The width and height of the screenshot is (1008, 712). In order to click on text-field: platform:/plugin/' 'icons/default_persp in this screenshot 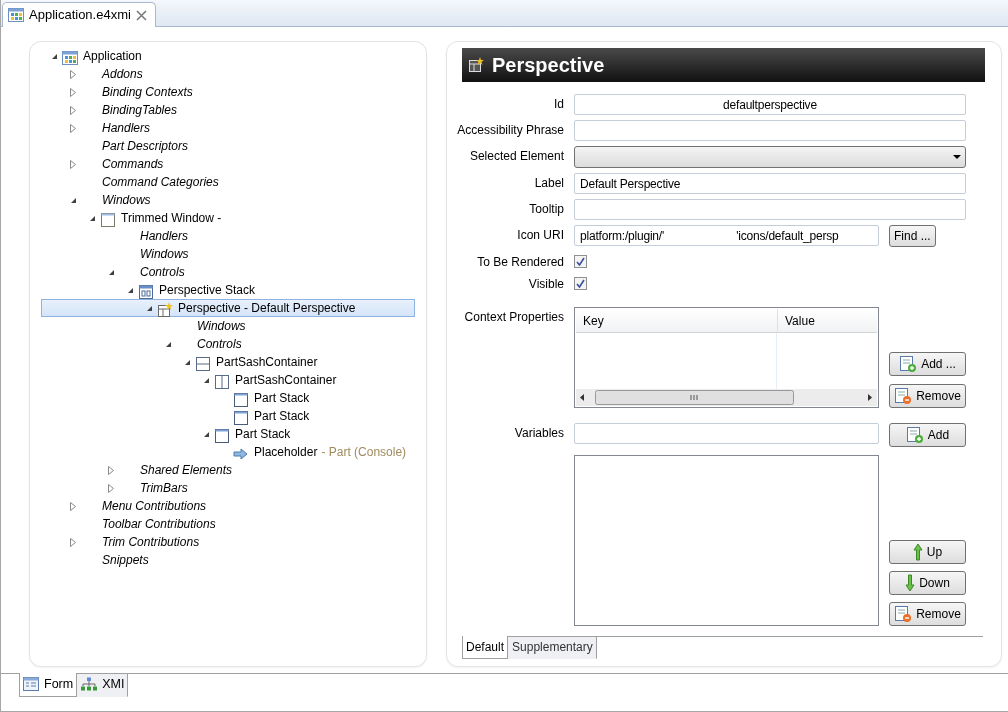, I will do `click(726, 235)`.